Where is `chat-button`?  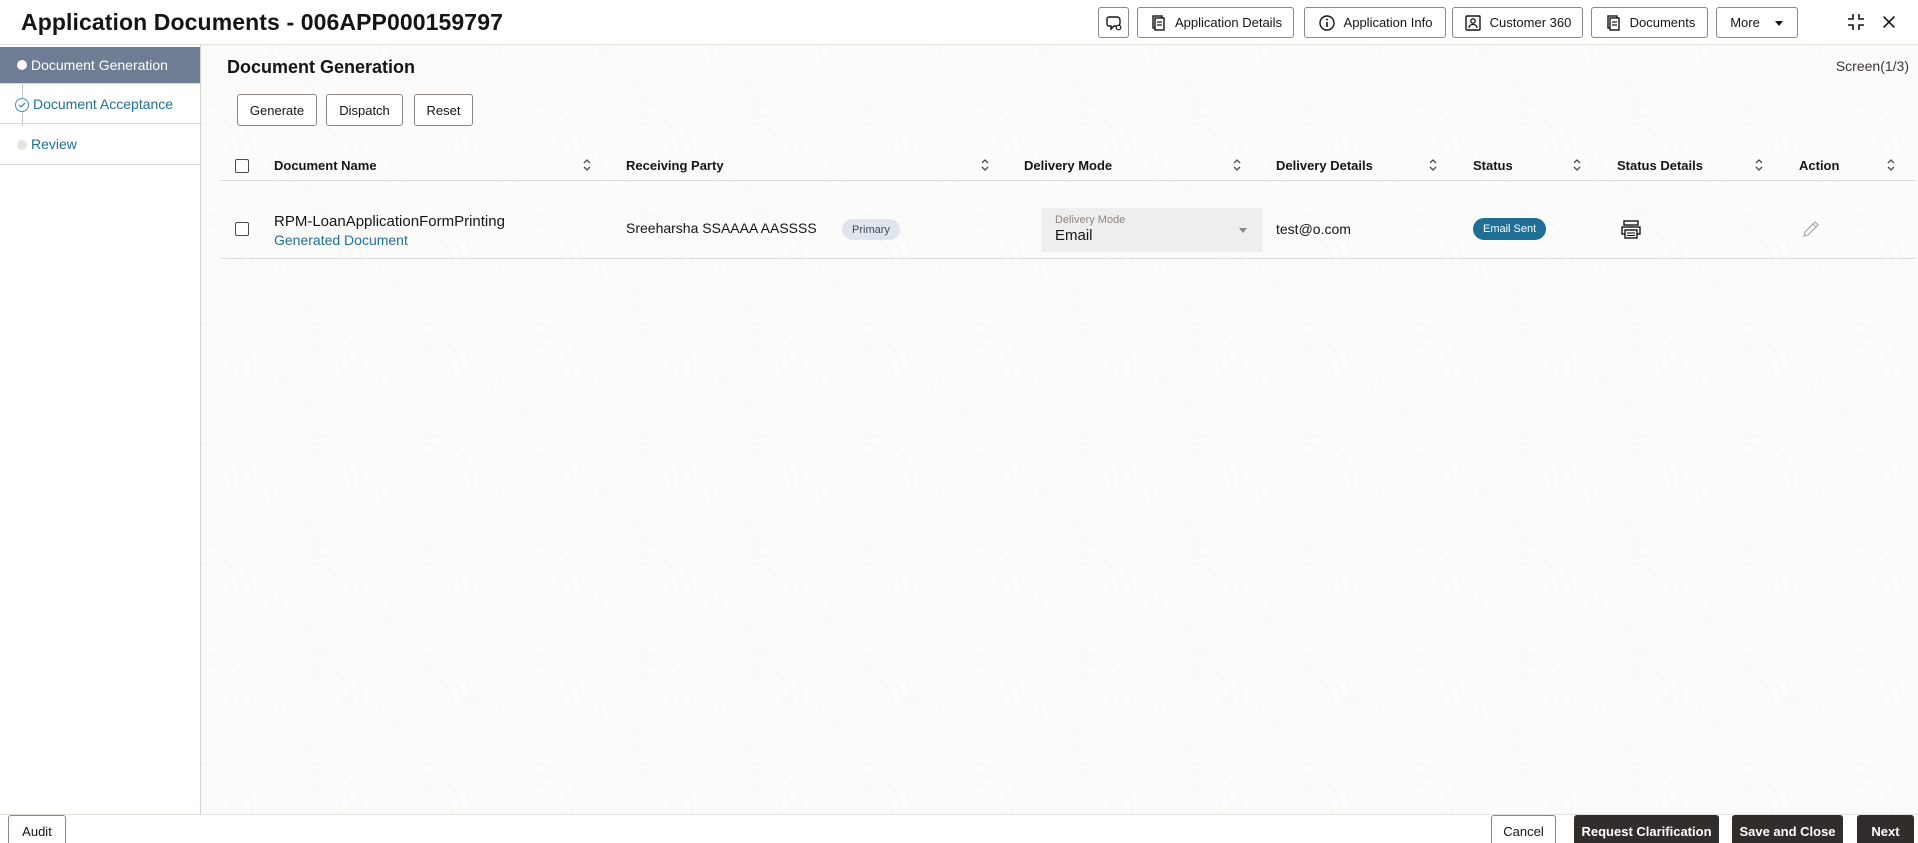
chat-button is located at coordinates (1113, 22).